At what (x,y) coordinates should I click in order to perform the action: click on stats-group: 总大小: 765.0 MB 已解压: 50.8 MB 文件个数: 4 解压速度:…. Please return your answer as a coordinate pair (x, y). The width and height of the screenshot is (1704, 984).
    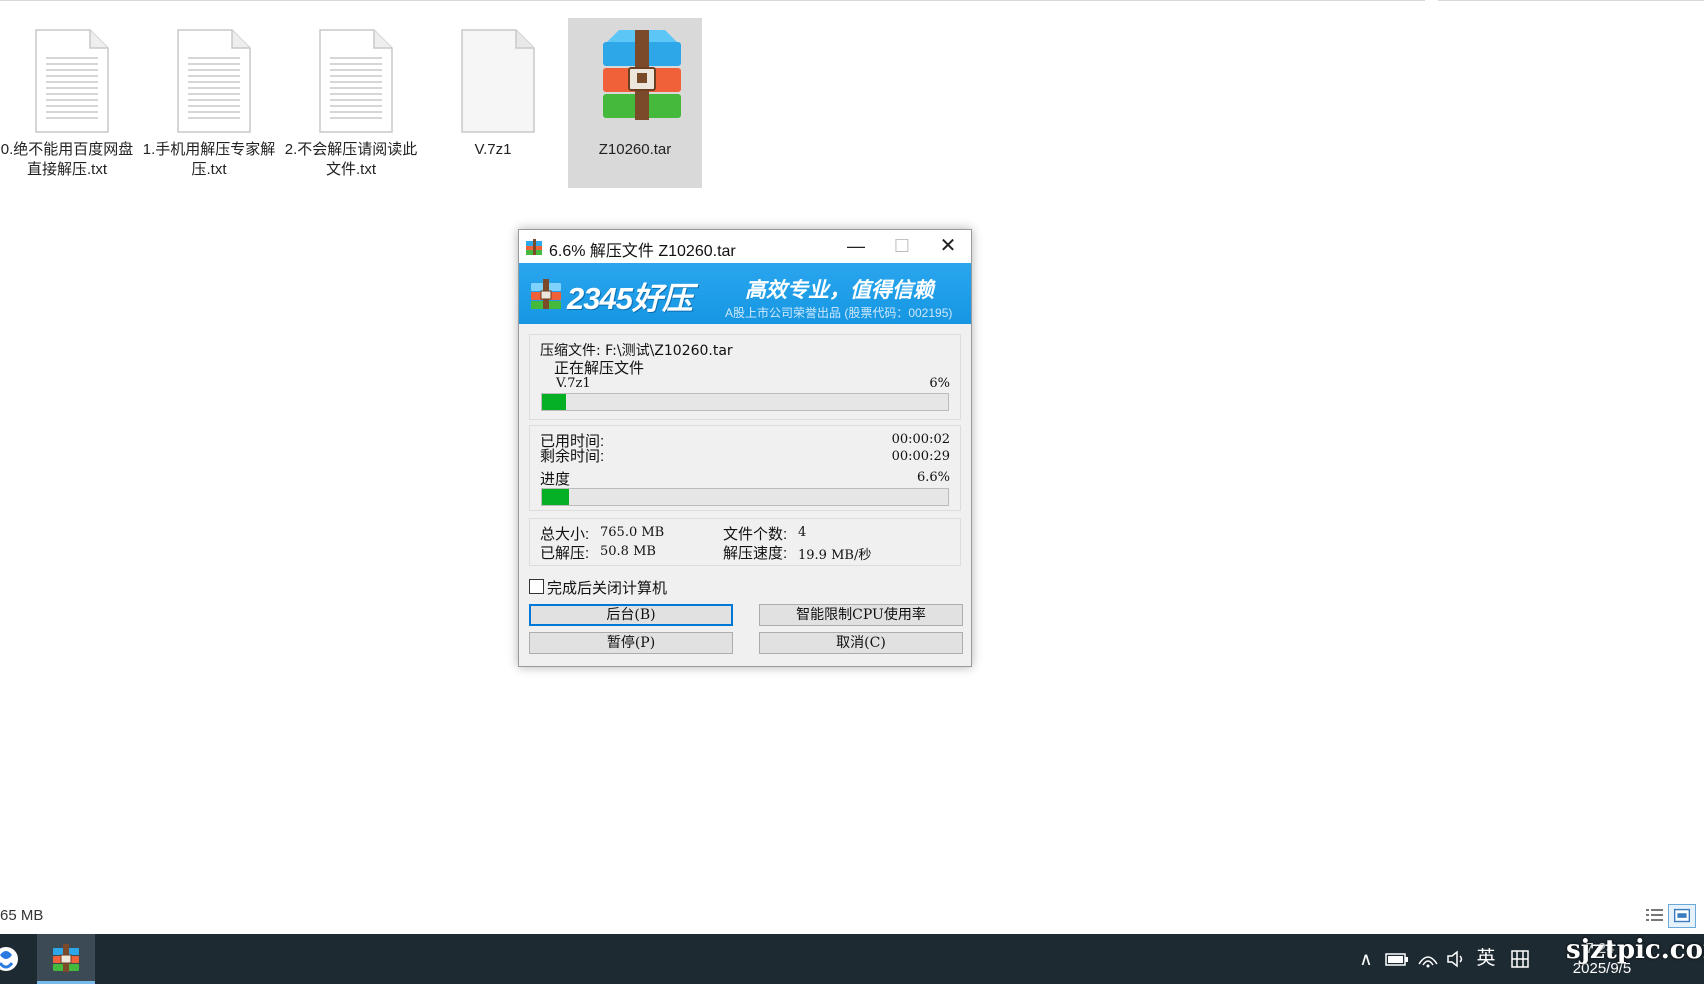
    Looking at the image, I should click on (745, 542).